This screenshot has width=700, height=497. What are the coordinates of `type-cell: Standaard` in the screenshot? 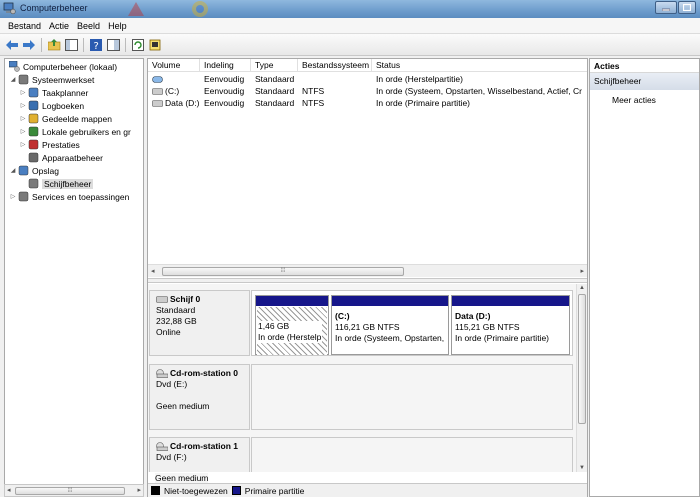 It's located at (275, 103).